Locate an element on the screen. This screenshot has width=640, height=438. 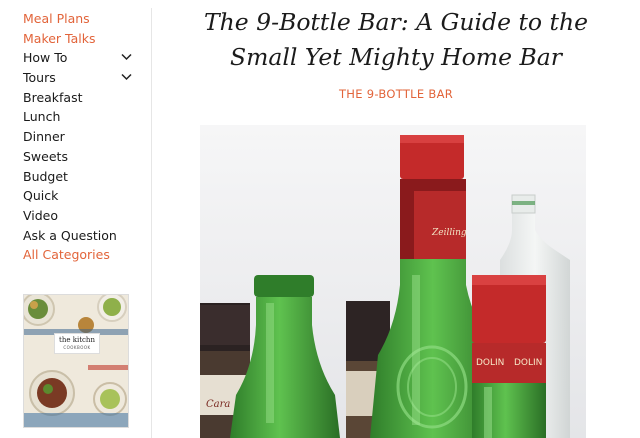
sidebar-item-all-categories: All Categories is located at coordinates (80, 255).